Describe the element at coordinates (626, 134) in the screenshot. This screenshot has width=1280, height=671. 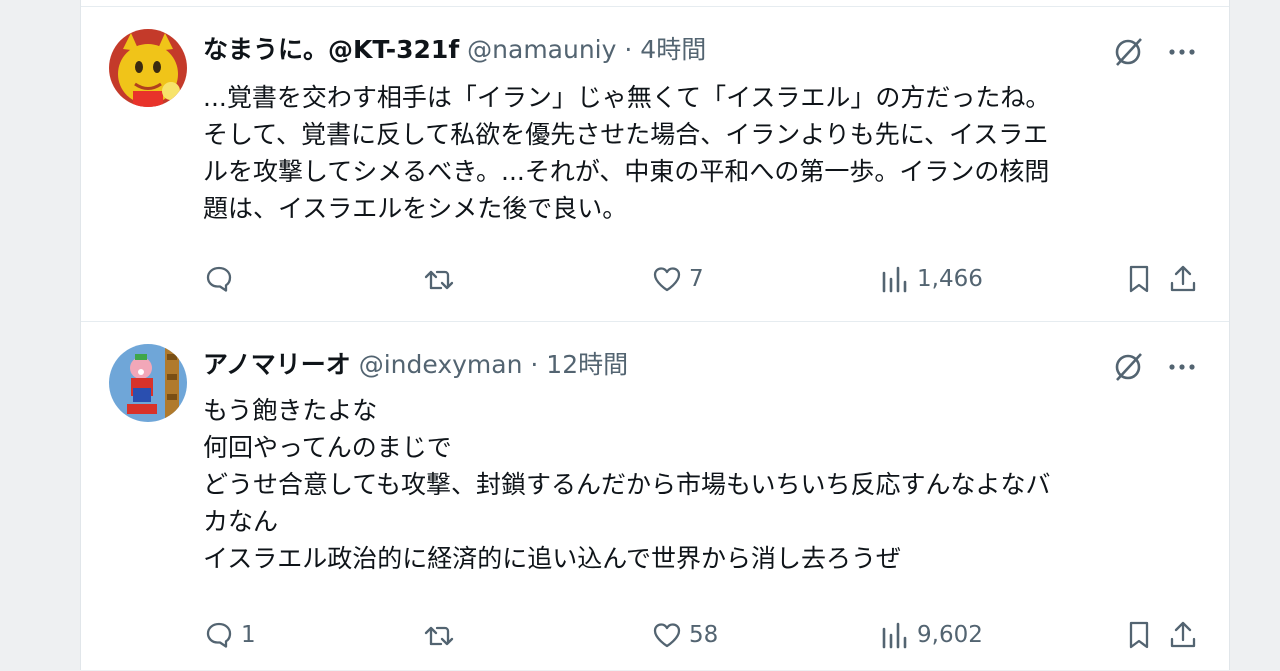
I see `post-text-line: そして、覚書に反して私欲を優先させた場合、イランよりも先に、イスラエ` at that location.